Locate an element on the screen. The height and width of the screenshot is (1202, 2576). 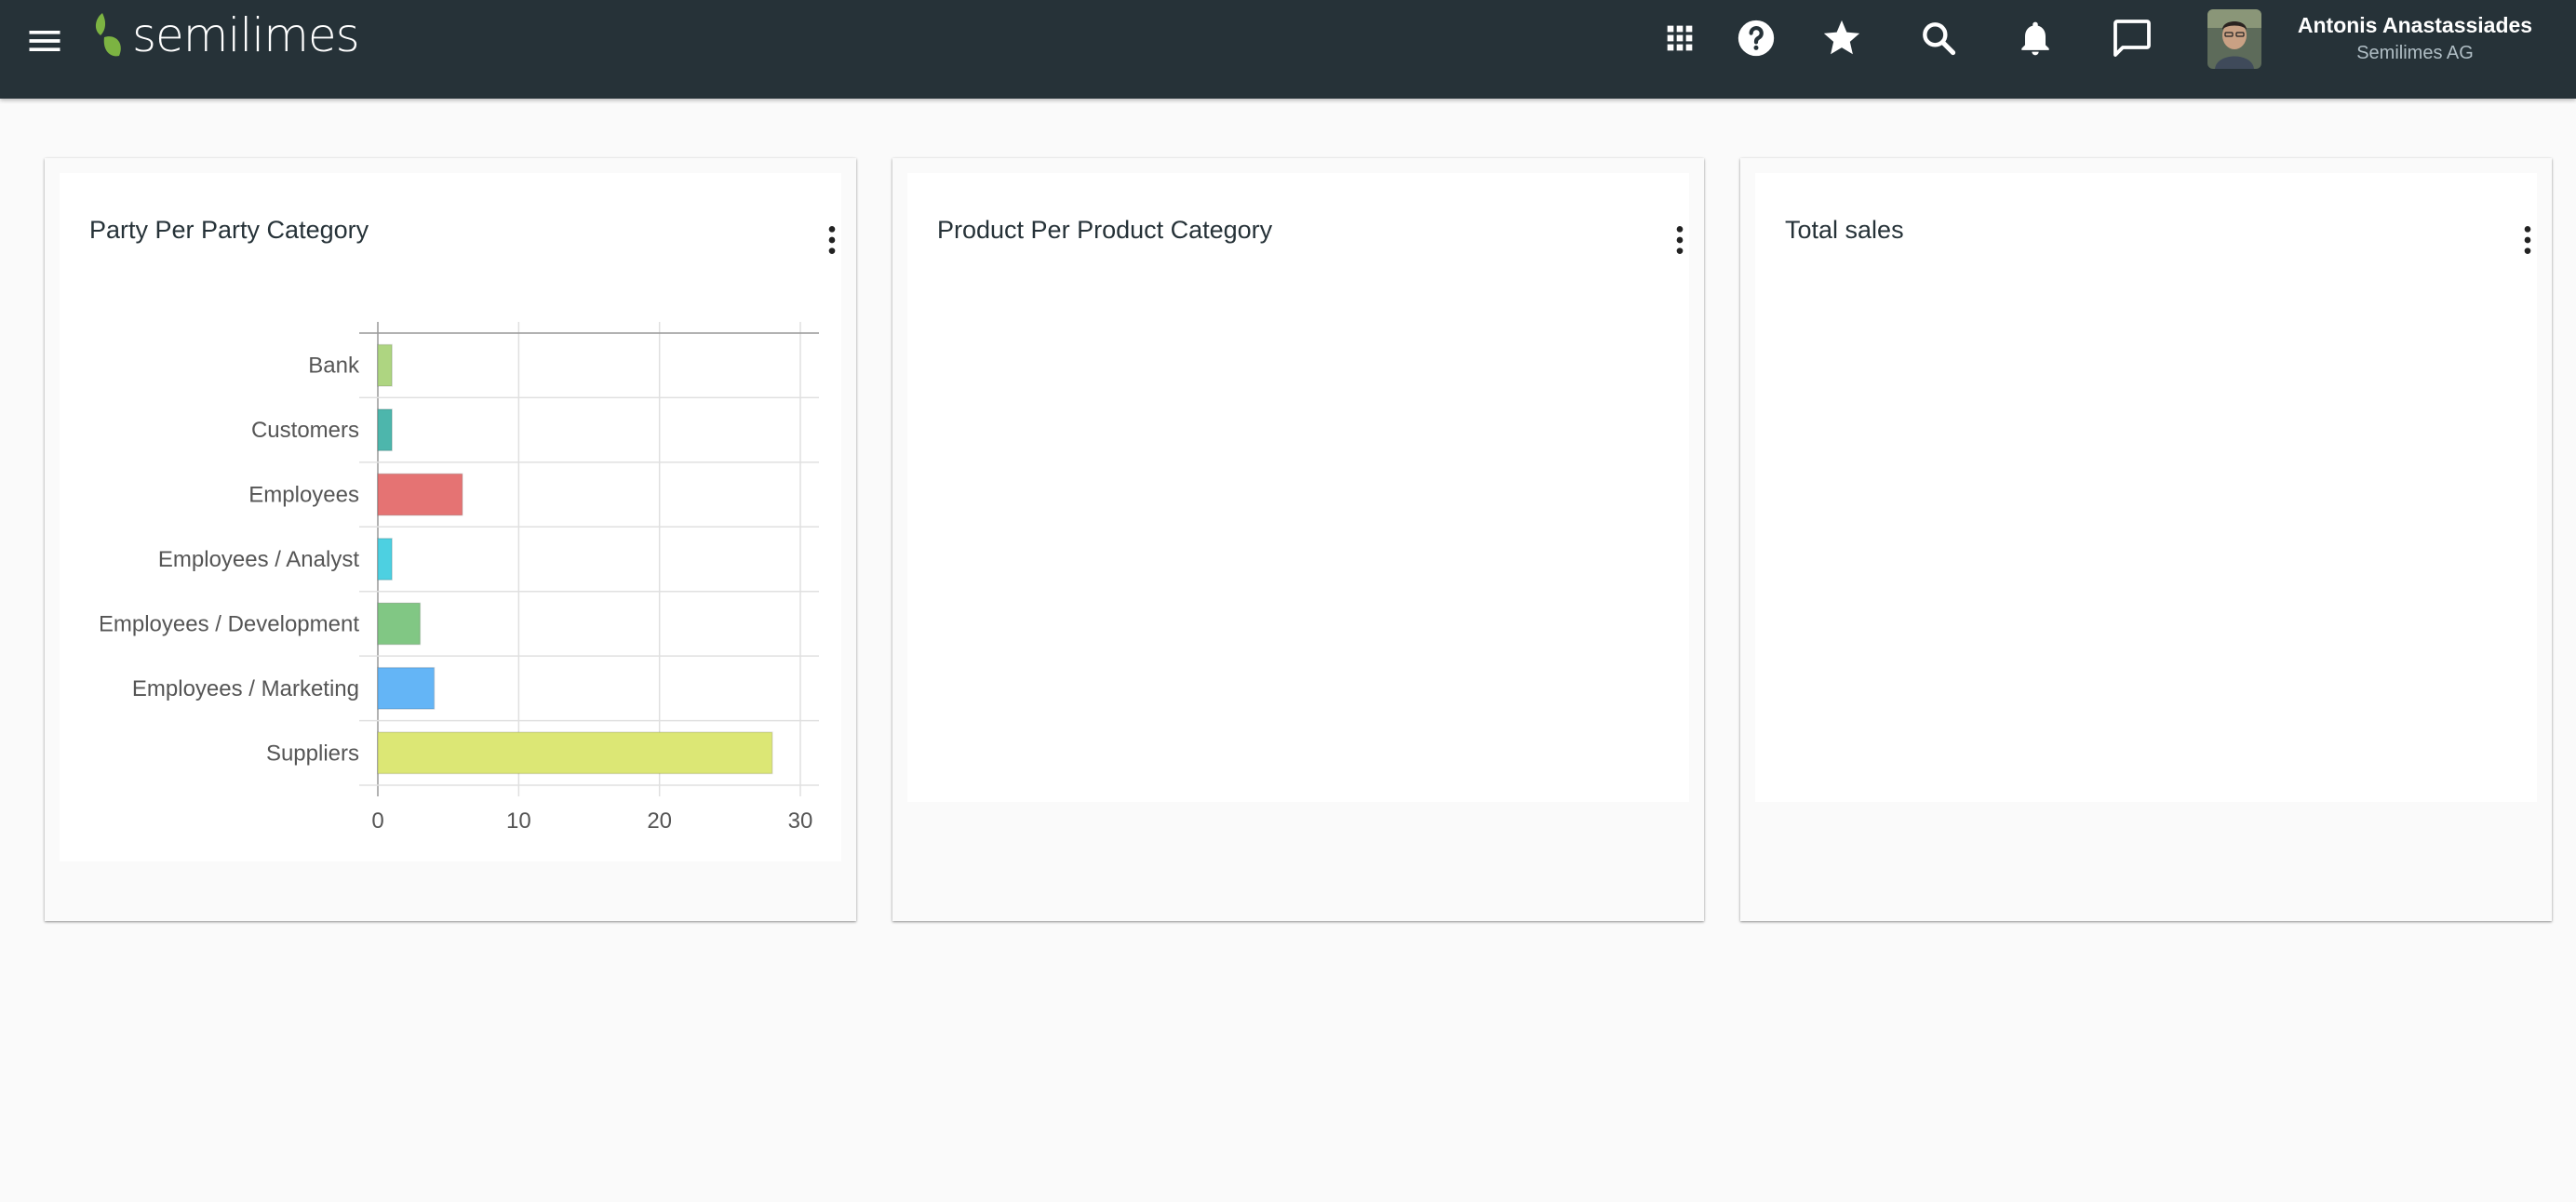
search-icon is located at coordinates (1939, 39).